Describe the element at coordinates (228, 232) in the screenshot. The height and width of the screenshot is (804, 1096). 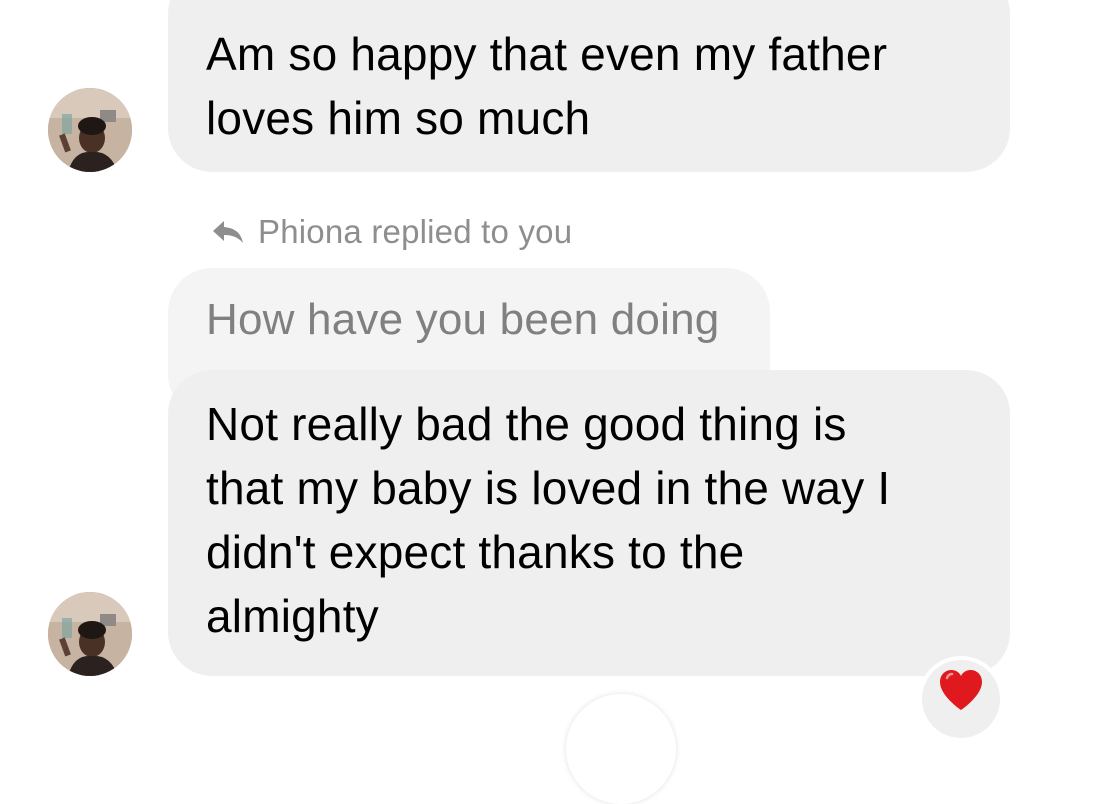
I see `reply-arrow-icon` at that location.